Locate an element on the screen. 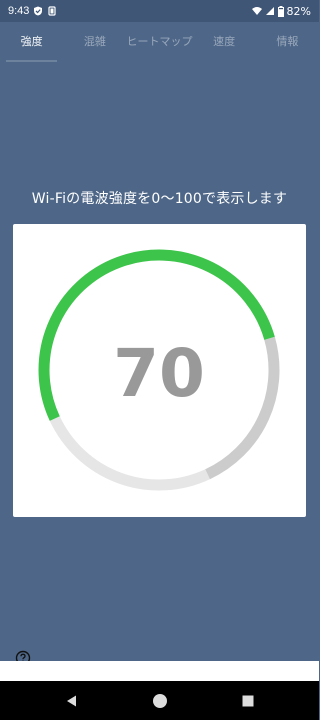 This screenshot has height=720, width=320. battery-percent: 82% is located at coordinates (298, 11).